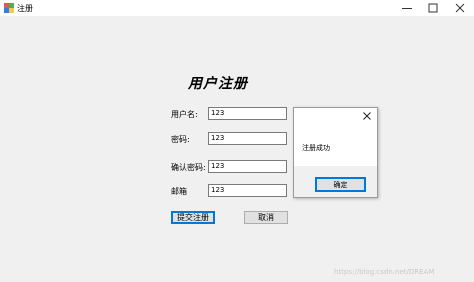  Describe the element at coordinates (247, 166) in the screenshot. I see `confirm-password-input: 123` at that location.